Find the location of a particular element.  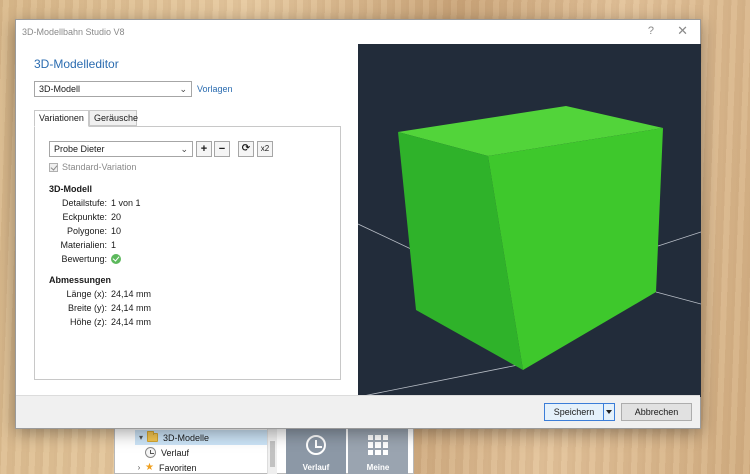

remove-variation-button: − is located at coordinates (222, 149).